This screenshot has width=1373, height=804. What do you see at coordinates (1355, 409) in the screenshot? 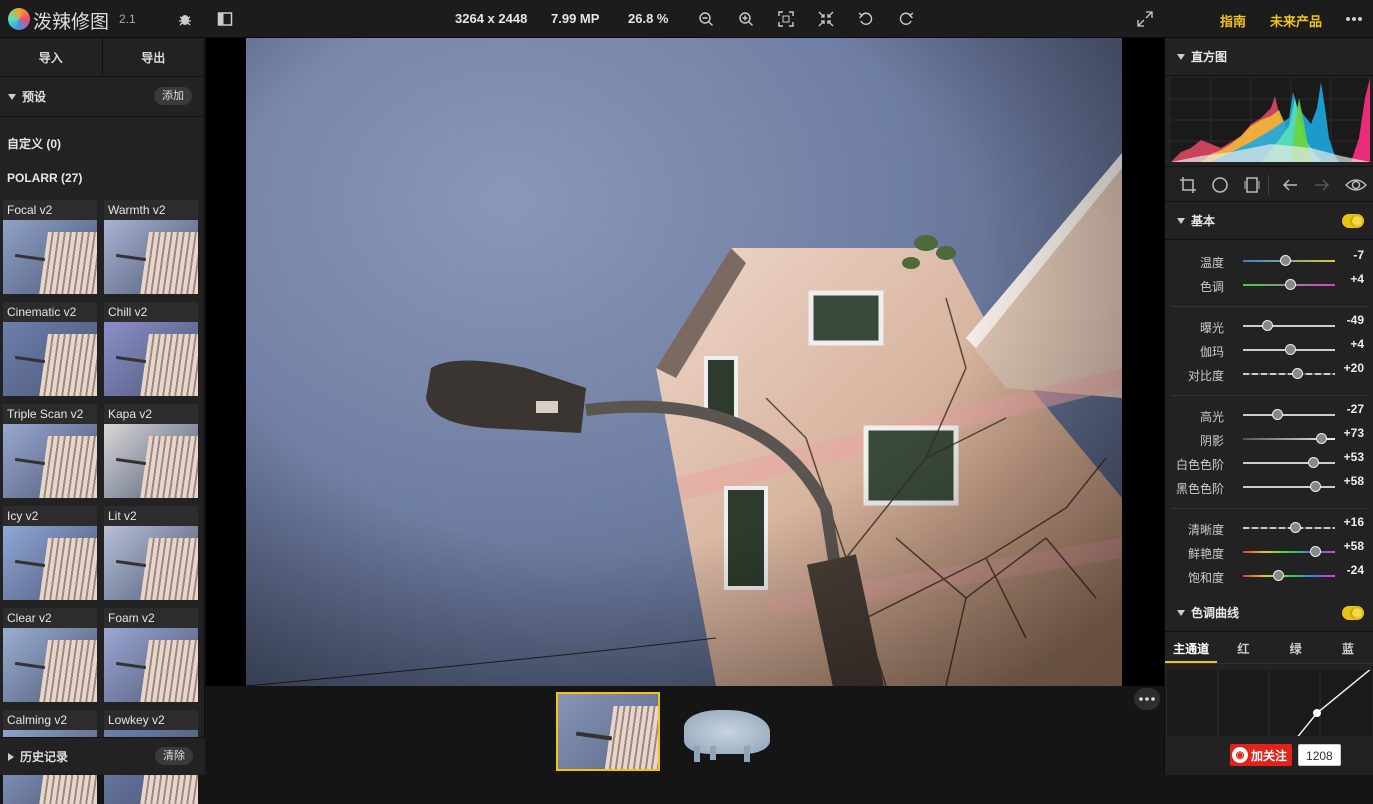
I see `slider-value: -27` at bounding box center [1355, 409].